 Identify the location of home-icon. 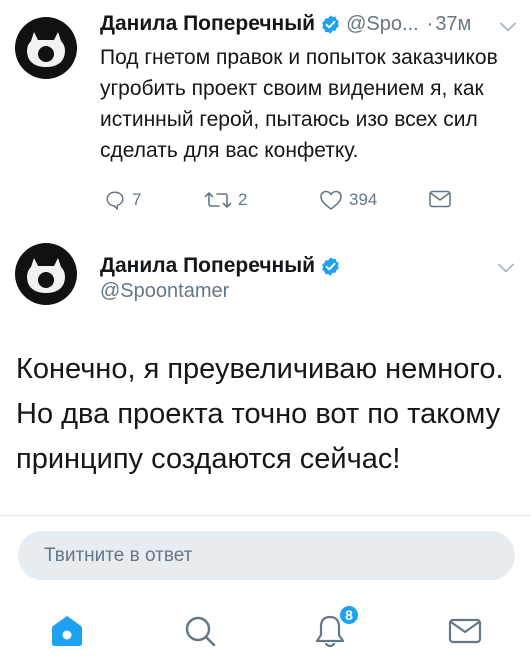
(67, 631).